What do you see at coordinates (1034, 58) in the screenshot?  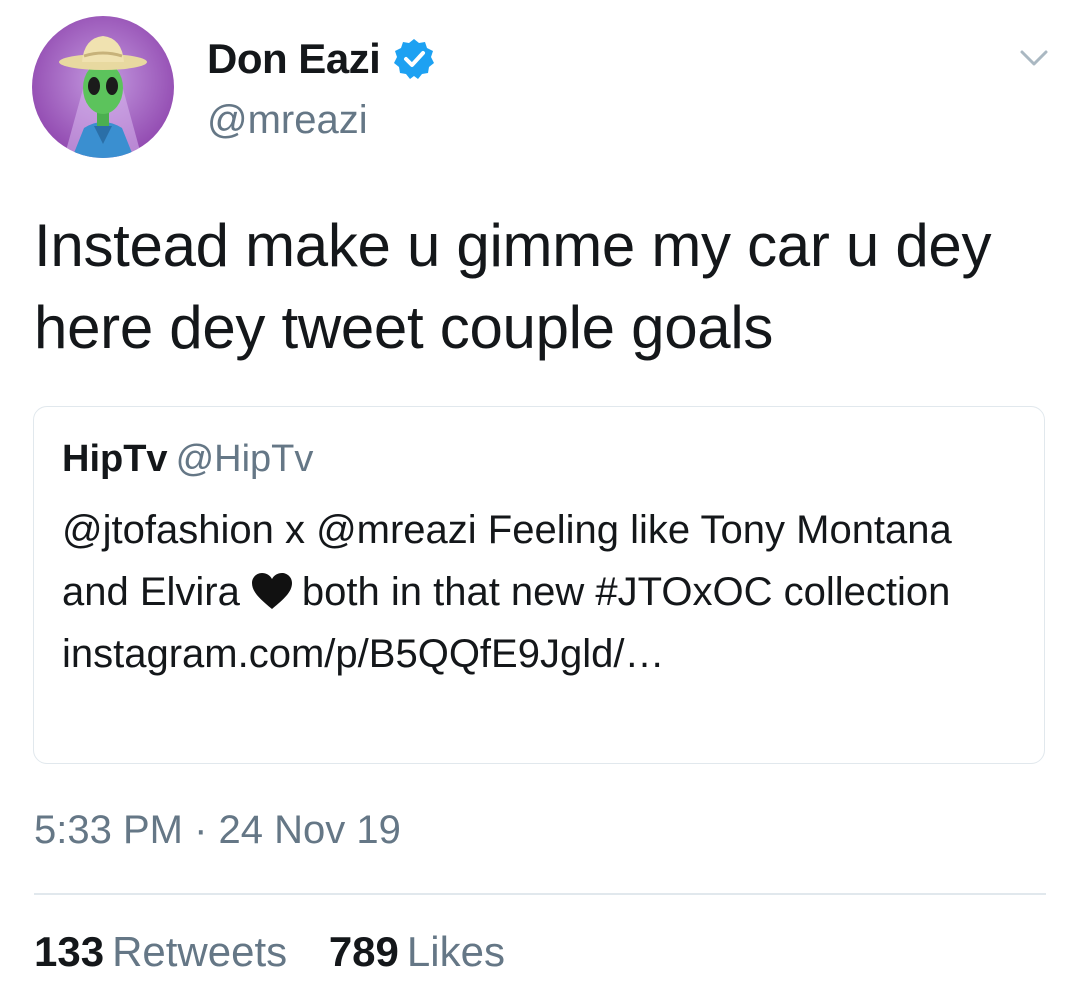 I see `chevron-down-icon` at bounding box center [1034, 58].